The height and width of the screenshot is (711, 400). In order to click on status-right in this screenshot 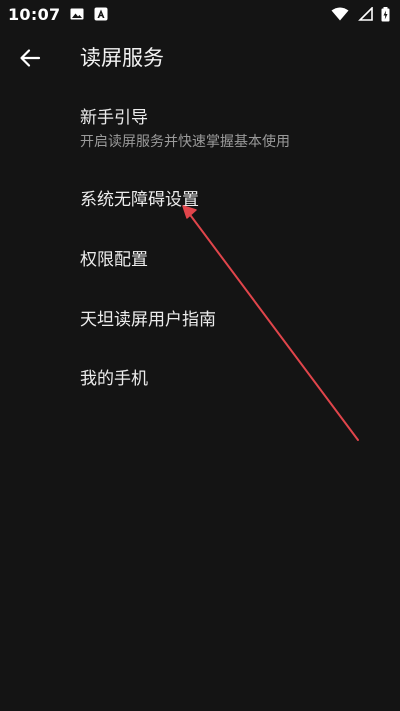, I will do `click(360, 14)`.